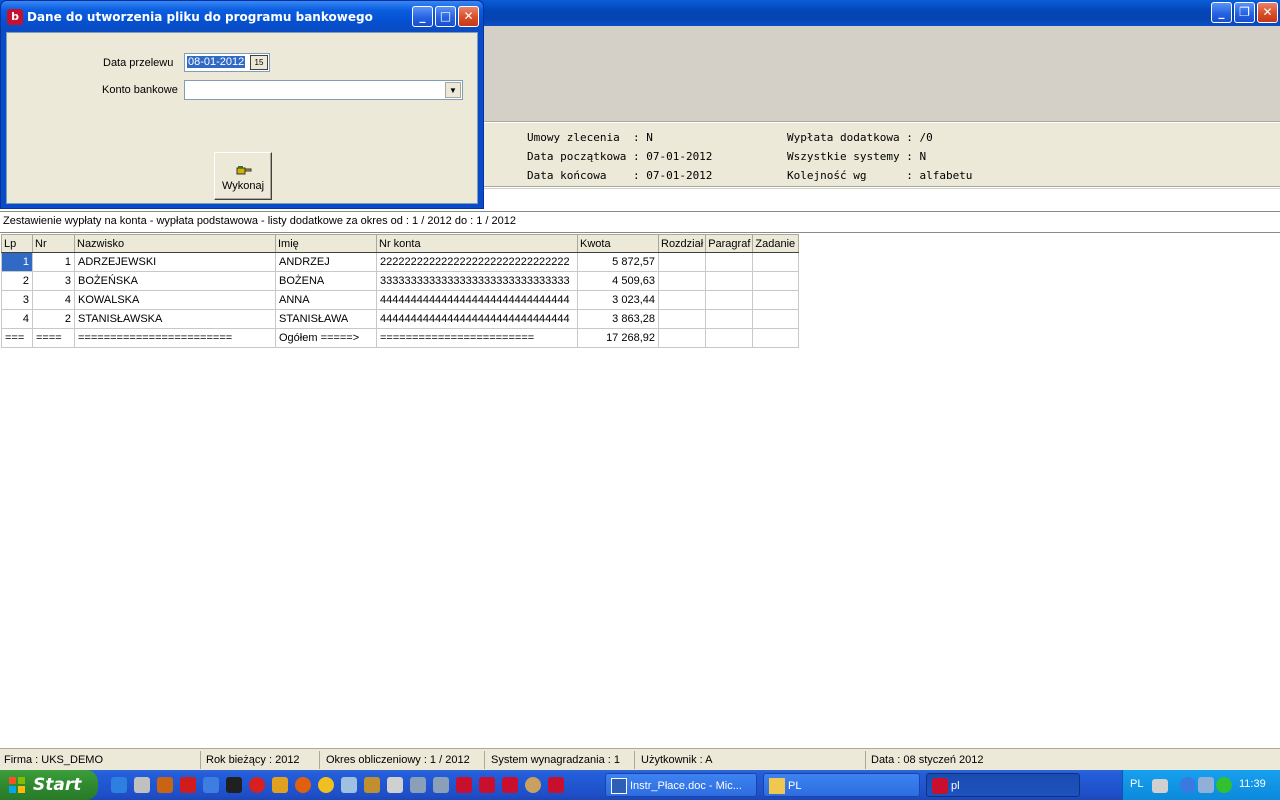  I want to click on cell-nazwisko: ADRZEJEWSKI, so click(175, 262).